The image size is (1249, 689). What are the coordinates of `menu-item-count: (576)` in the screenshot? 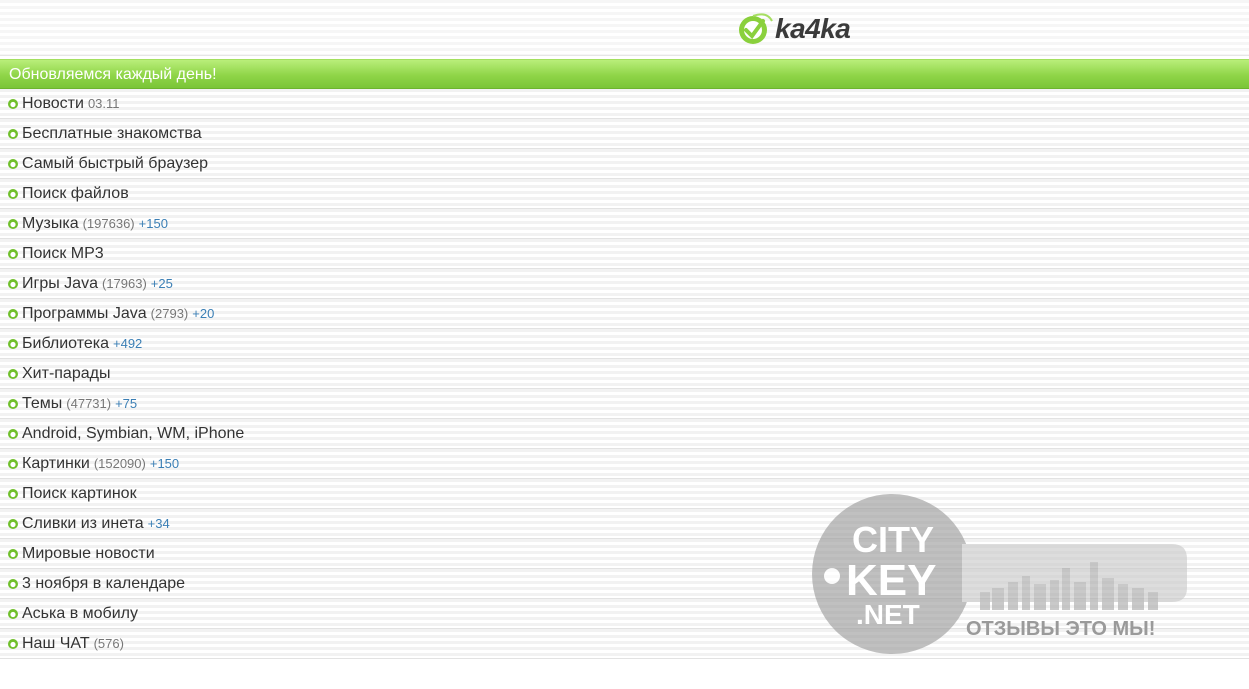 It's located at (108, 643).